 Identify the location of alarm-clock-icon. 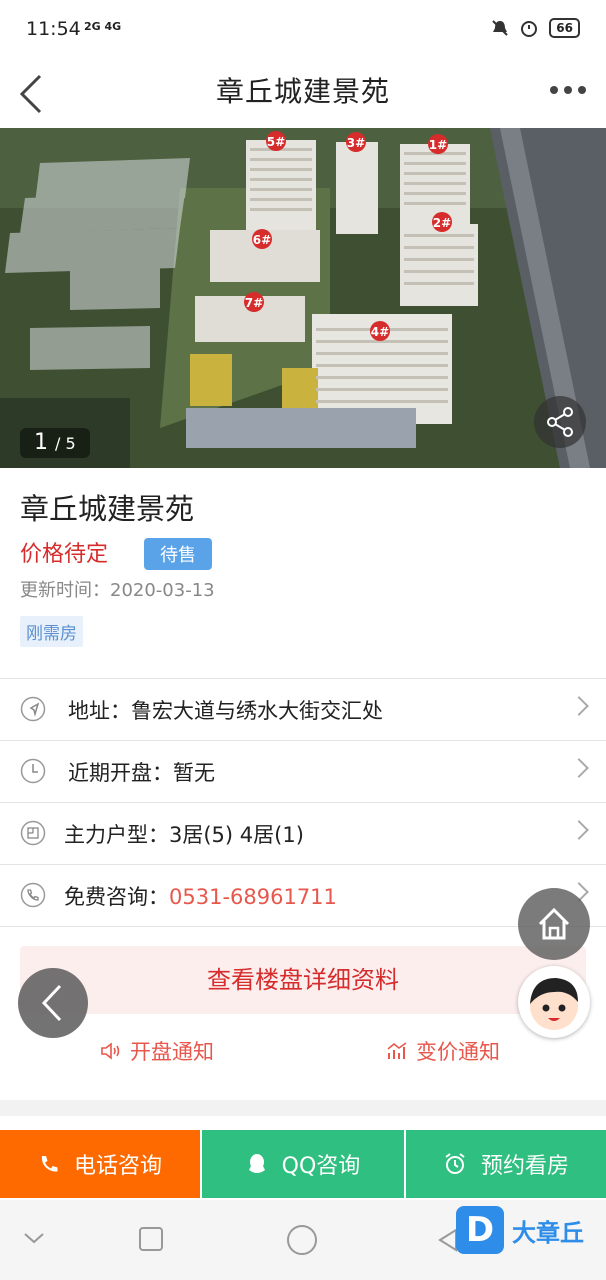
(455, 1163).